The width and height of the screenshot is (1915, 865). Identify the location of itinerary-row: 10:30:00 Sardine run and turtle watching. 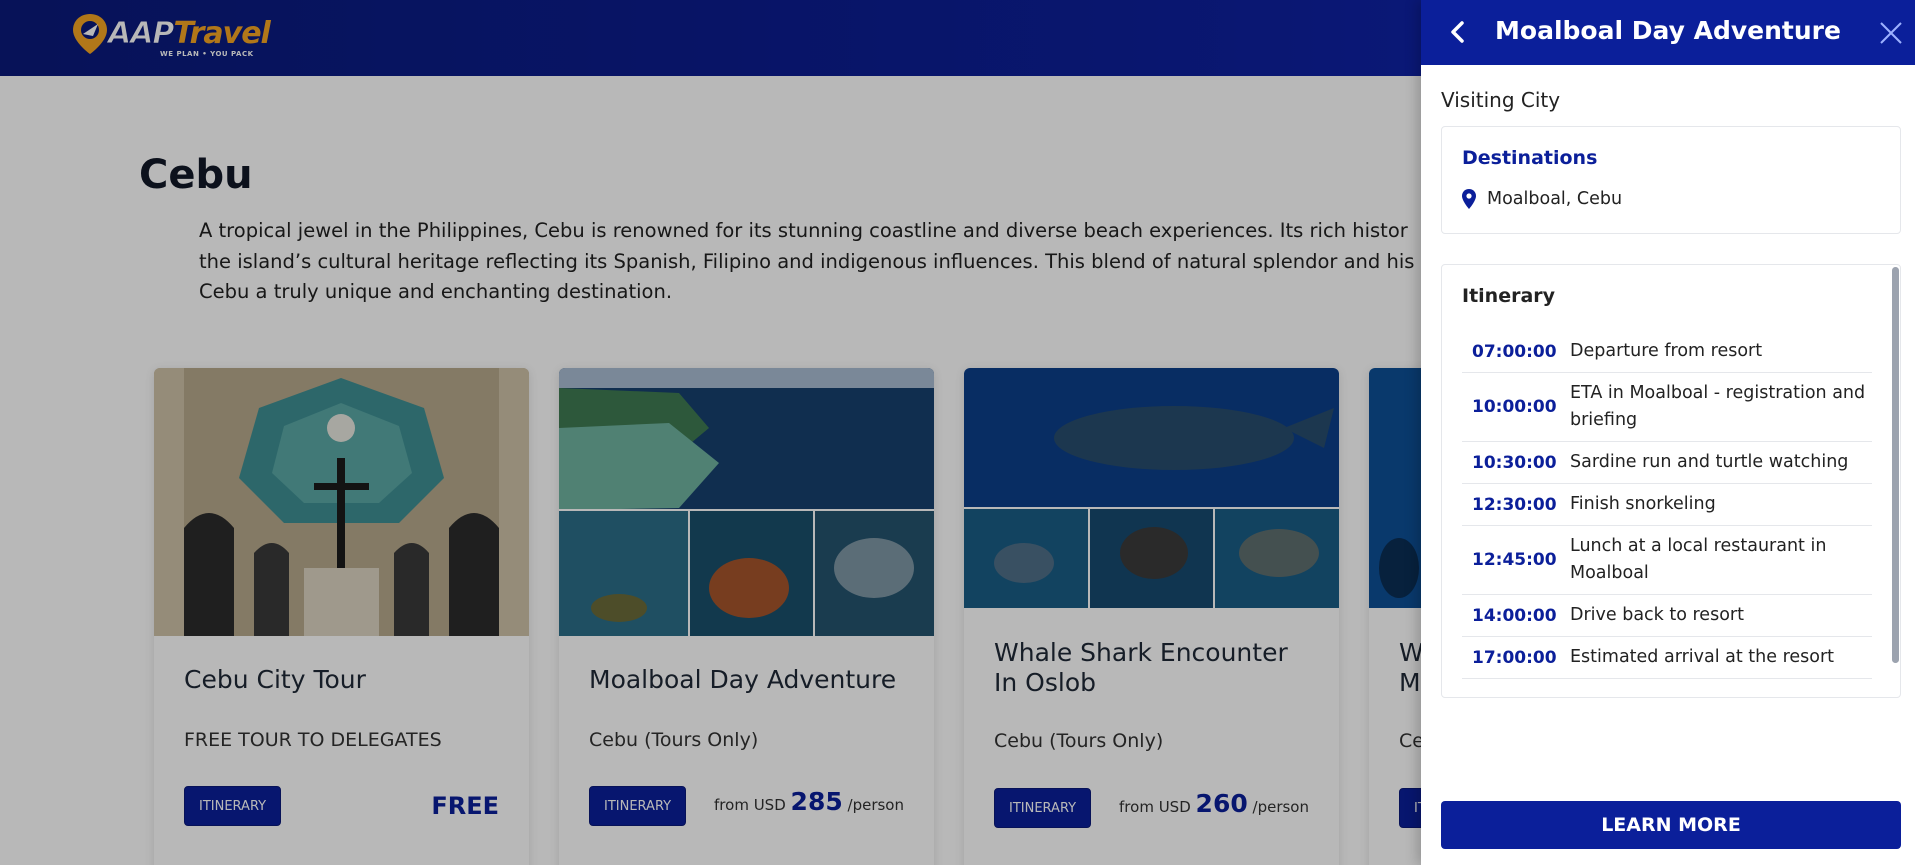
(1667, 463).